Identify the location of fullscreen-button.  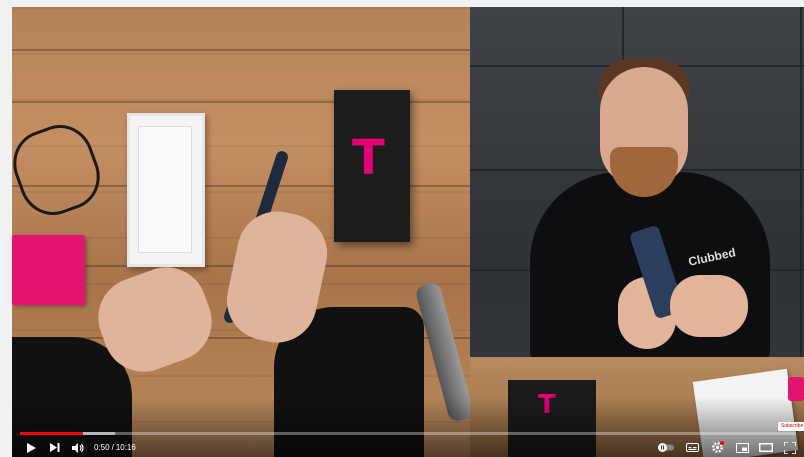
(790, 447).